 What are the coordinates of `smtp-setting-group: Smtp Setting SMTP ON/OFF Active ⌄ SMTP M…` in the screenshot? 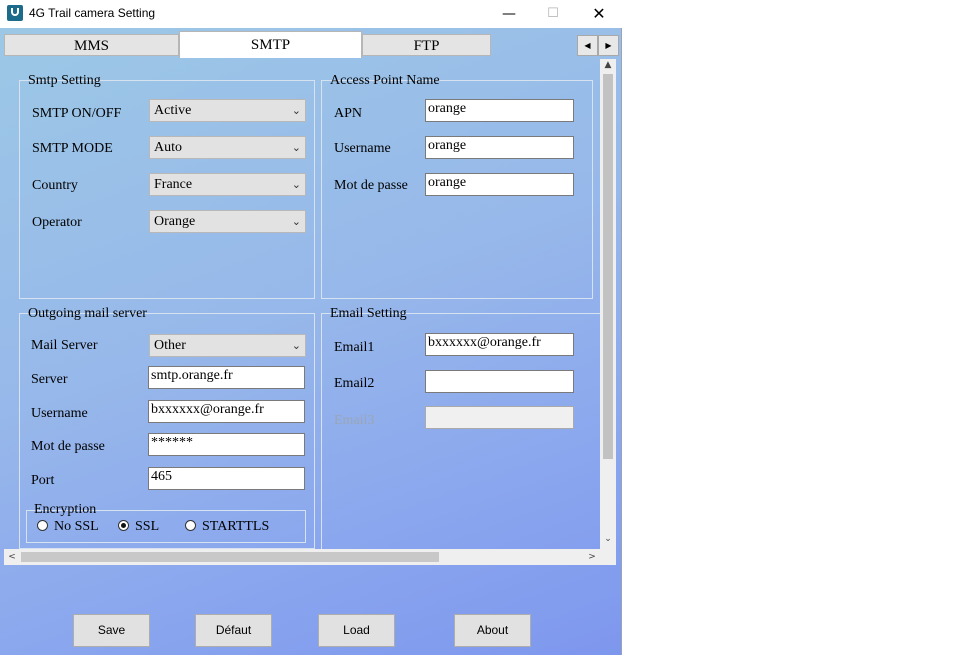 It's located at (167, 186).